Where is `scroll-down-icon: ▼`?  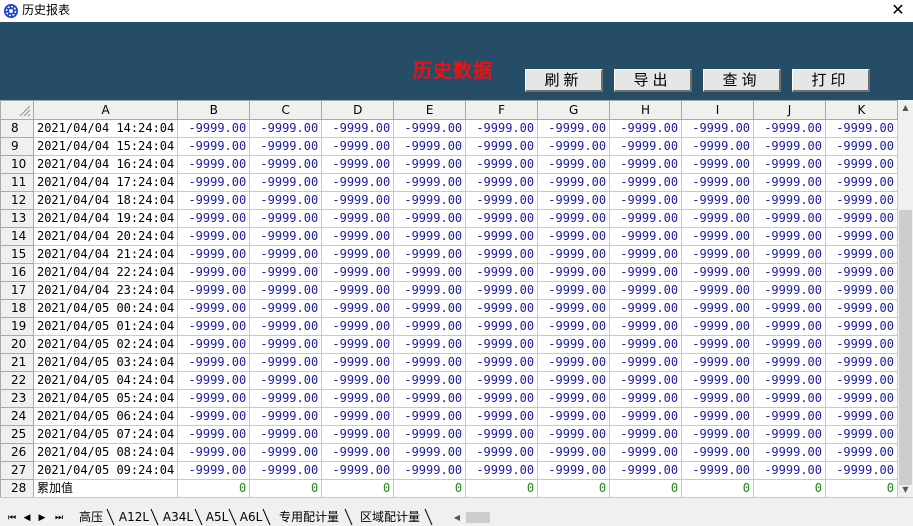
scroll-down-icon: ▼ is located at coordinates (905, 489).